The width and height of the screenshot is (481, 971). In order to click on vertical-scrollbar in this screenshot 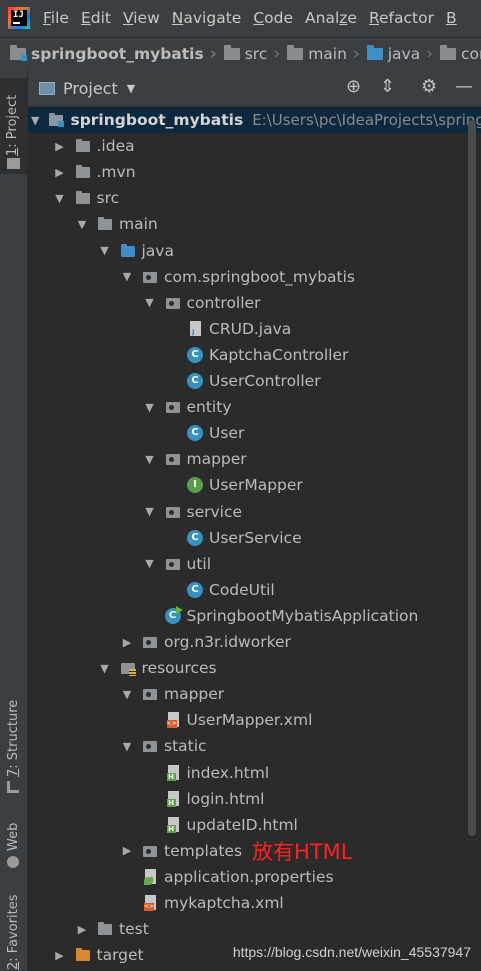, I will do `click(472, 478)`.